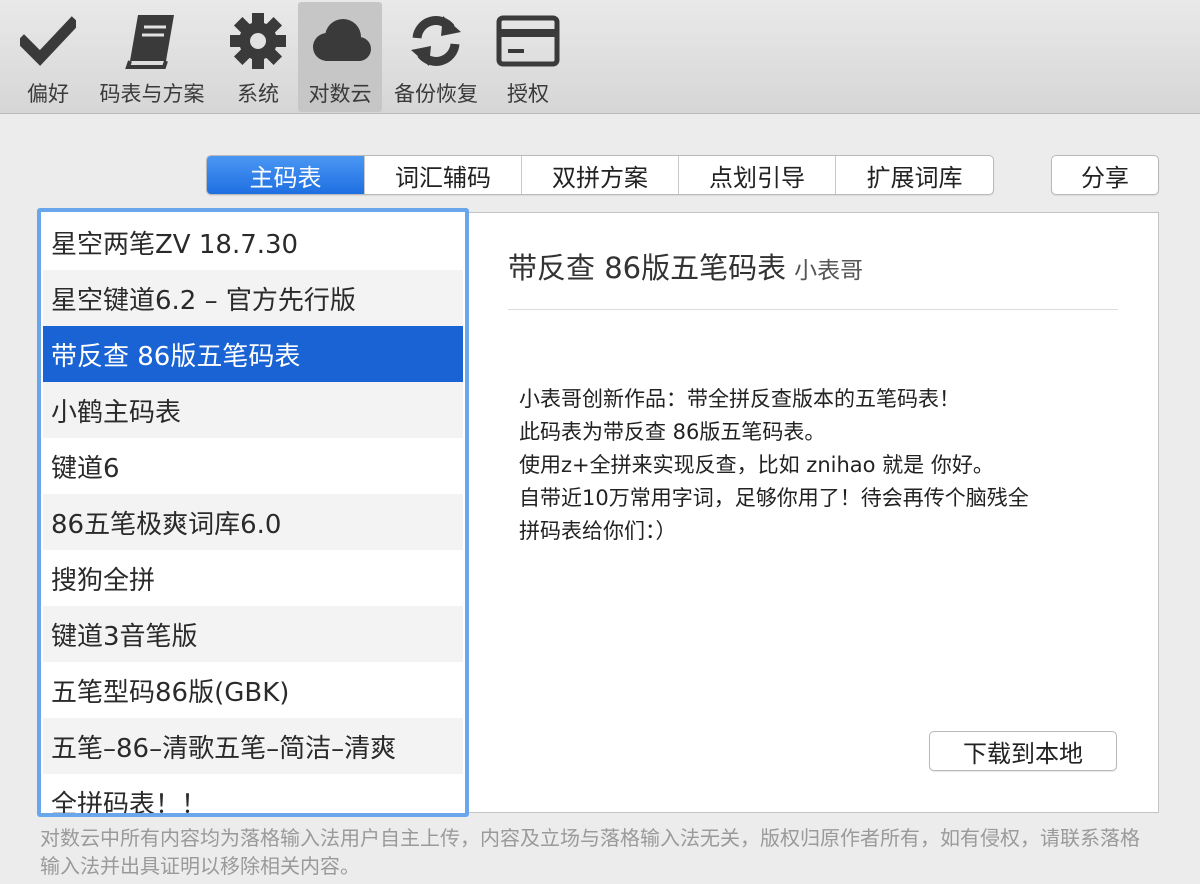 The height and width of the screenshot is (884, 1200). I want to click on list-item: 五笔型码86版(GBK), so click(253, 690).